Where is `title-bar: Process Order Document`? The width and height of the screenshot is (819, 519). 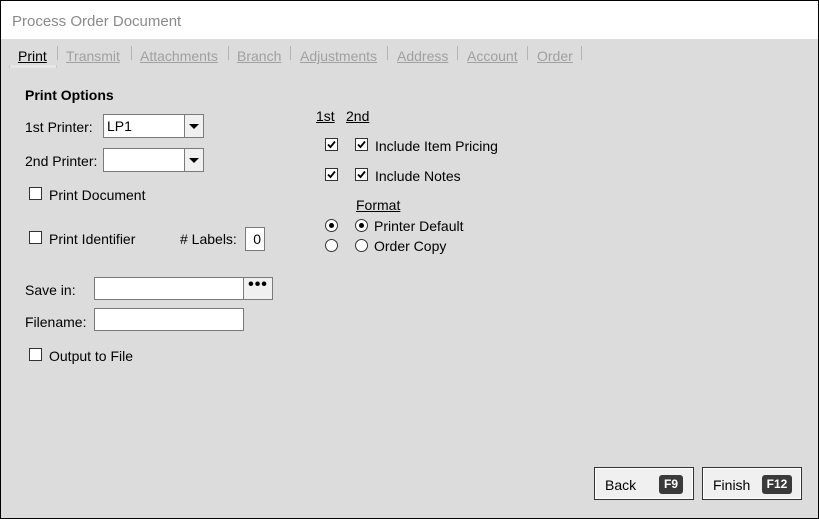 title-bar: Process Order Document is located at coordinates (409, 20).